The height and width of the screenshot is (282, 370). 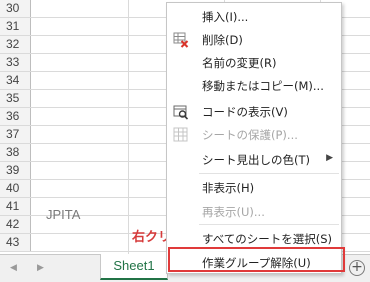 I want to click on menu-item-label: 削除(D), so click(x=222, y=40).